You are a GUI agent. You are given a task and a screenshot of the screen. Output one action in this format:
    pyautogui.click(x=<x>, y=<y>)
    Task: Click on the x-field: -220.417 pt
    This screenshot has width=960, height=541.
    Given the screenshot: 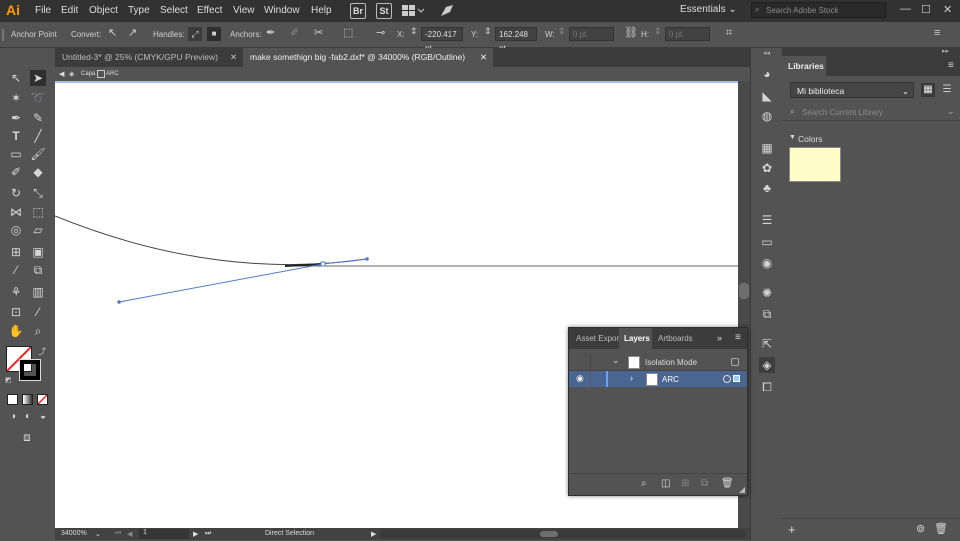 What is the action you would take?
    pyautogui.click(x=442, y=40)
    